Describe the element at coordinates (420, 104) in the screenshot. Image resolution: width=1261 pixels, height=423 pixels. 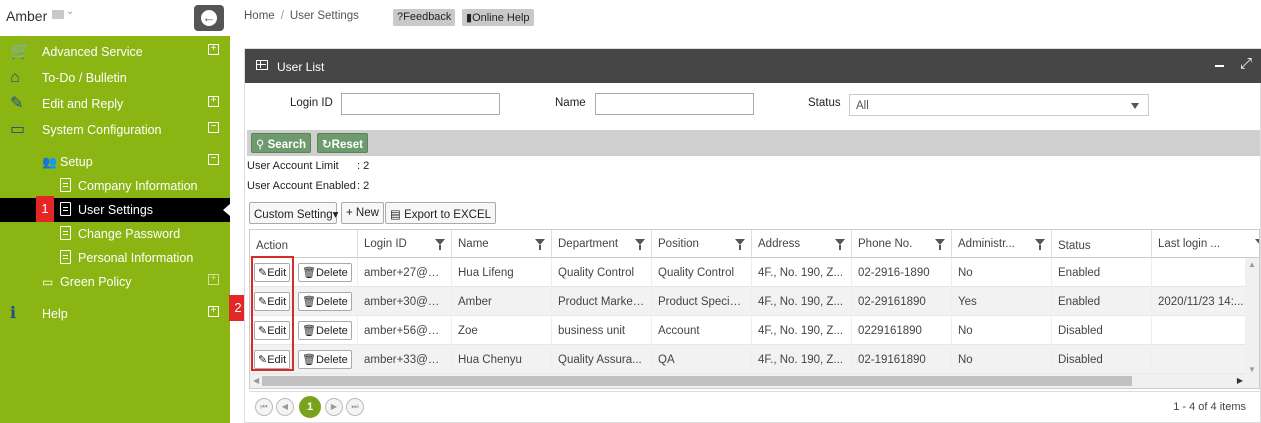
I see `login-id-input` at that location.